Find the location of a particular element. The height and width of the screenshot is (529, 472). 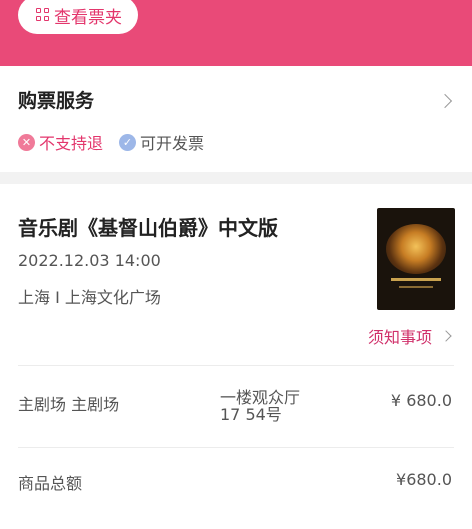

notice-link: 须知事项 is located at coordinates (410, 336).